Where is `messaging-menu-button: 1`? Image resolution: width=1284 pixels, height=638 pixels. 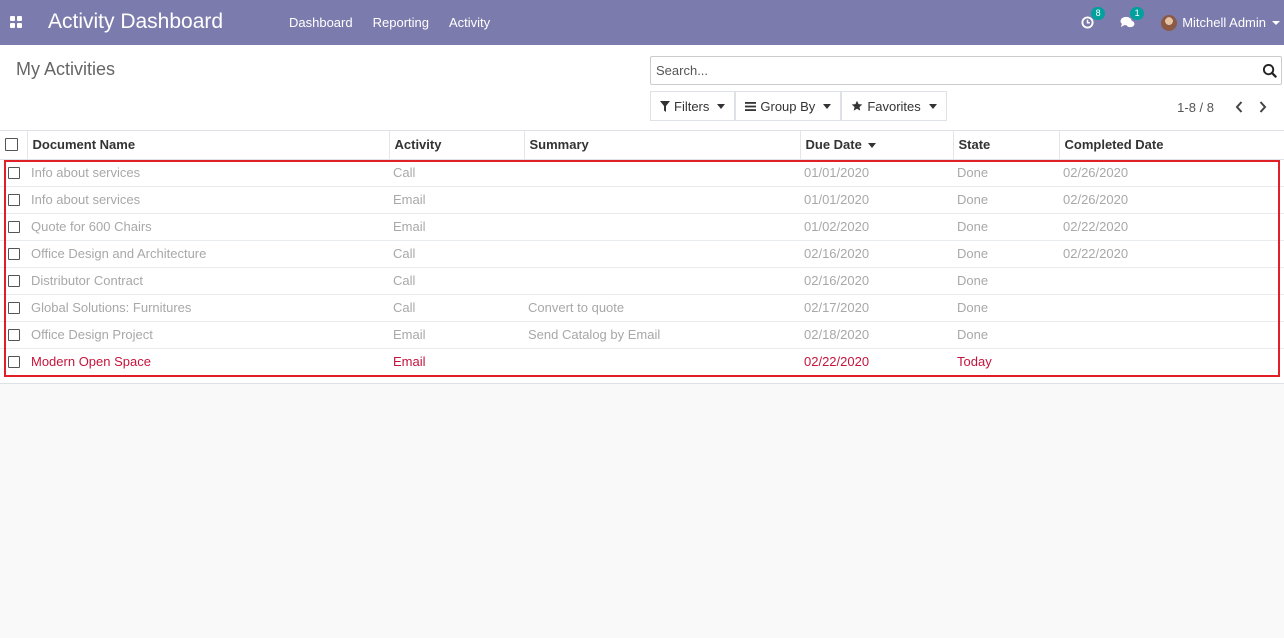 messaging-menu-button: 1 is located at coordinates (1132, 18).